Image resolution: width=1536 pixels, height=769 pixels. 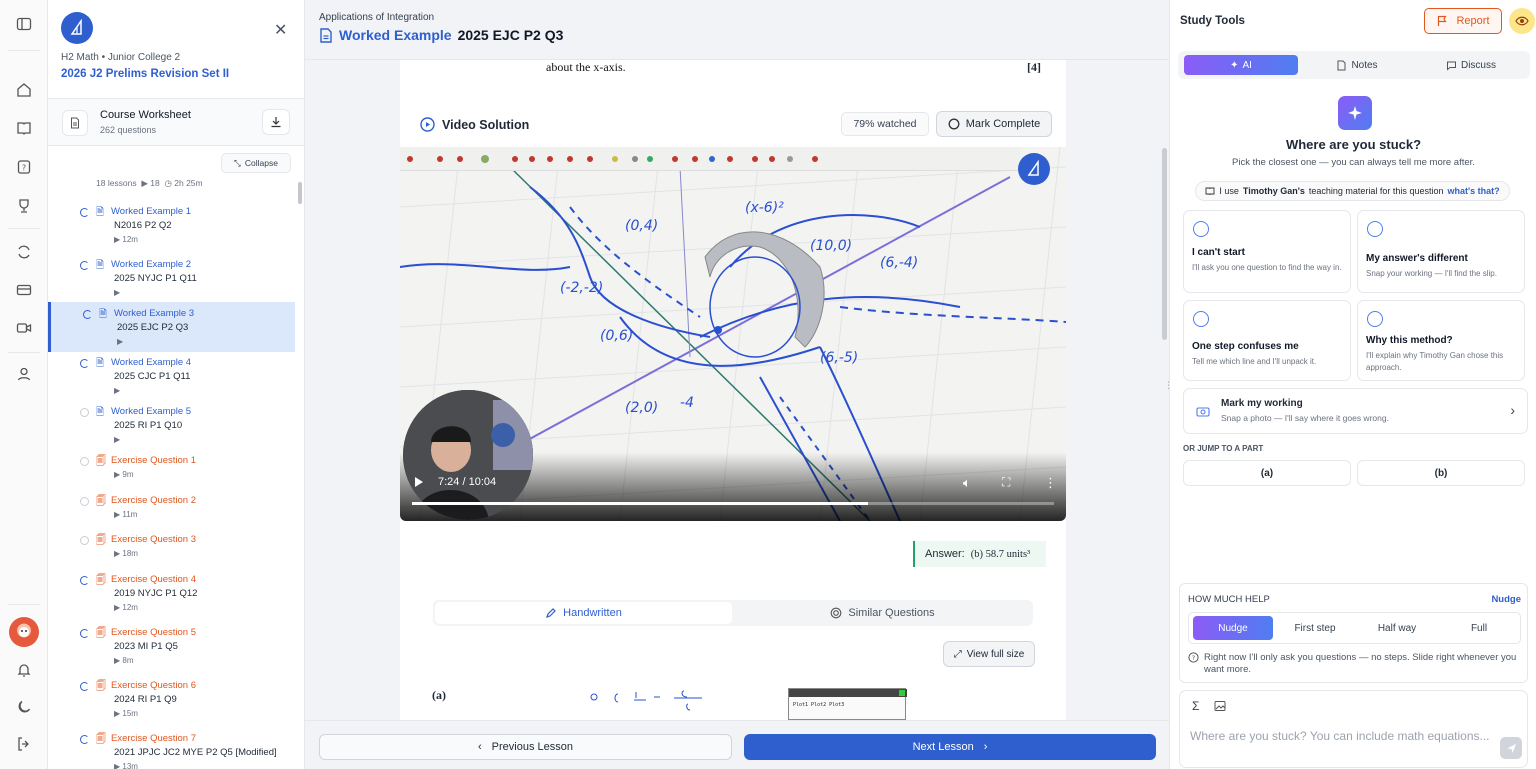 I want to click on tab-ai: ✦ AI, so click(x=1241, y=65).